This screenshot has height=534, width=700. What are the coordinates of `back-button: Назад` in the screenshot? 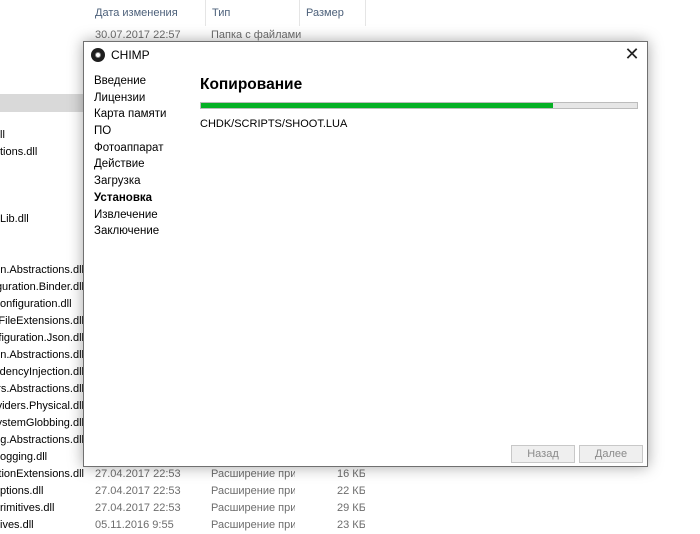 It's located at (543, 454).